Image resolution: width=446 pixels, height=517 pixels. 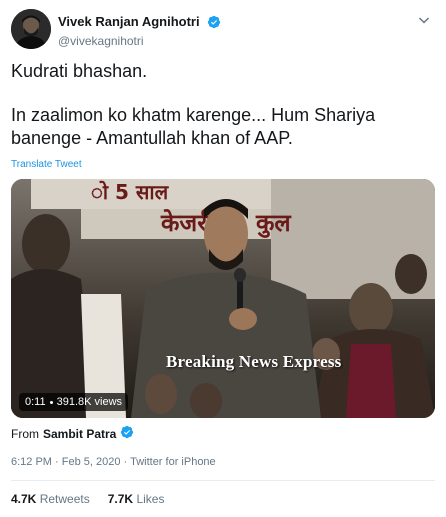 What do you see at coordinates (173, 462) in the screenshot?
I see `tweet-client: Twitter for iPhone` at bounding box center [173, 462].